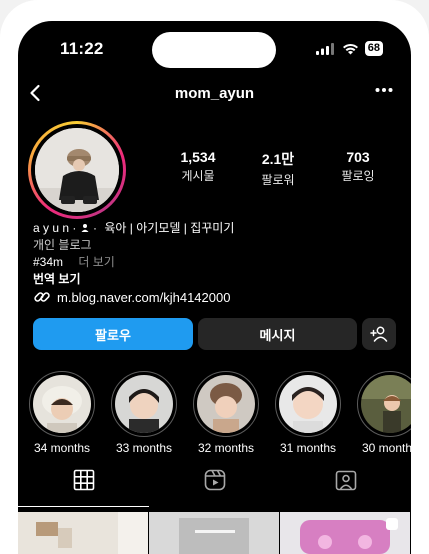 This screenshot has height=554, width=429. What do you see at coordinates (278, 180) in the screenshot?
I see `followers-label: 팔로워` at bounding box center [278, 180].